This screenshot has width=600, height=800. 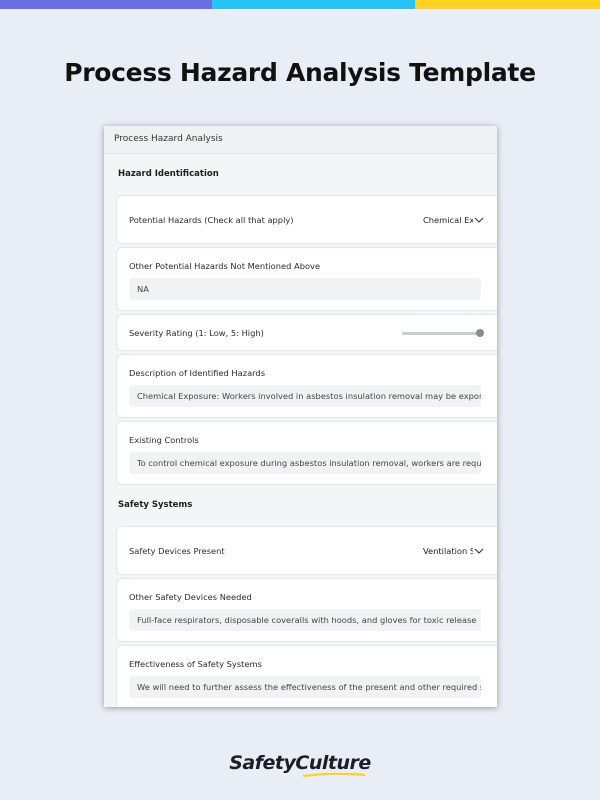 I want to click on potential-hazards-select: Chemical Exposure, so click(x=453, y=220).